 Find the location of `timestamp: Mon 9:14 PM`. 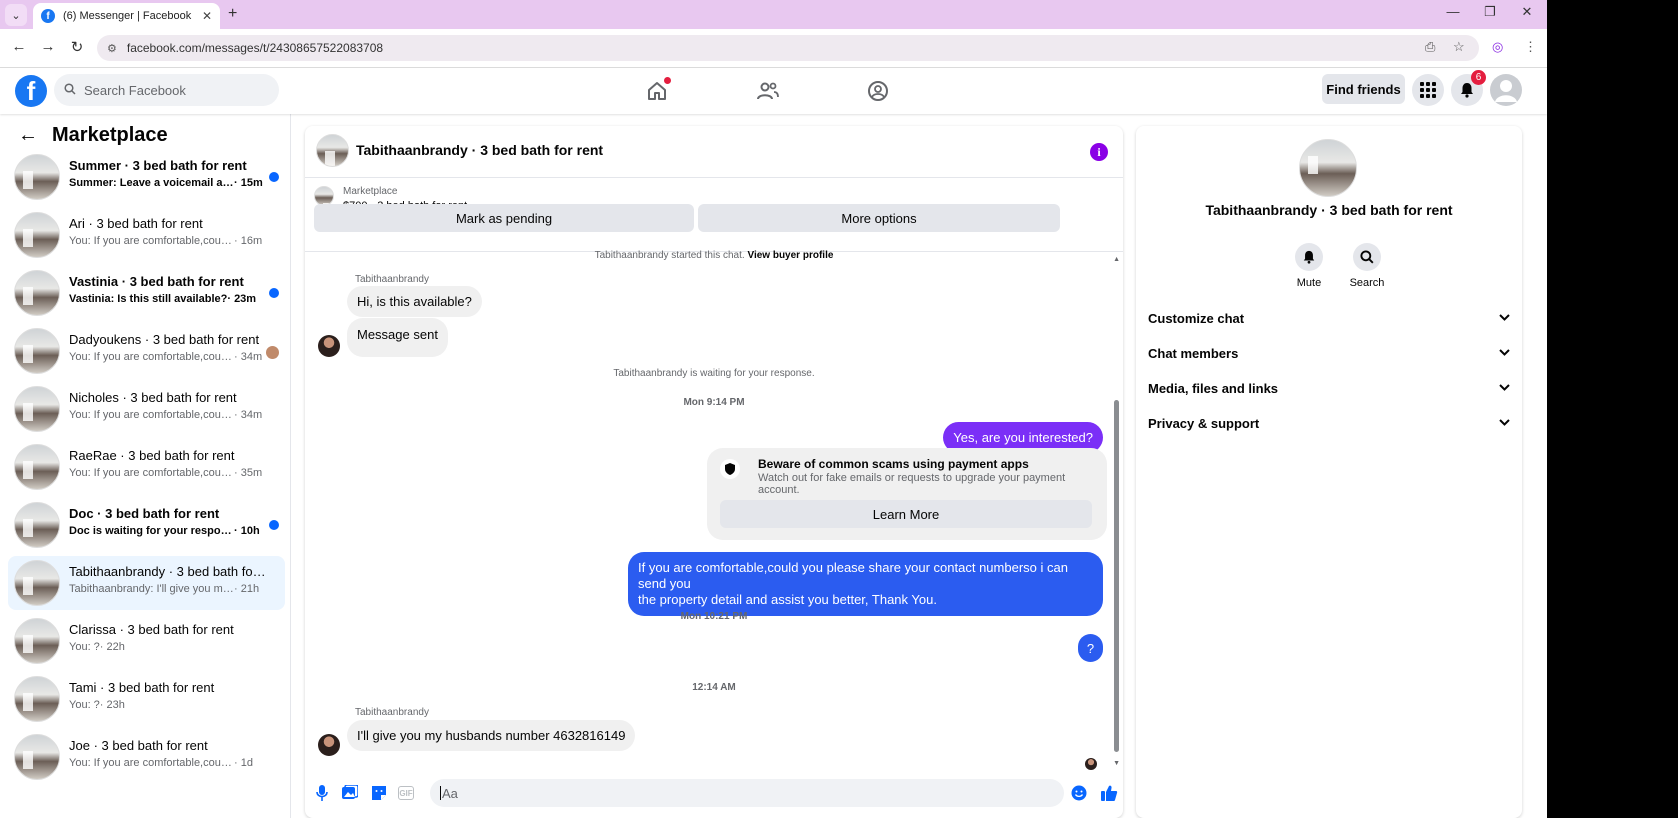

timestamp: Mon 9:14 PM is located at coordinates (714, 402).